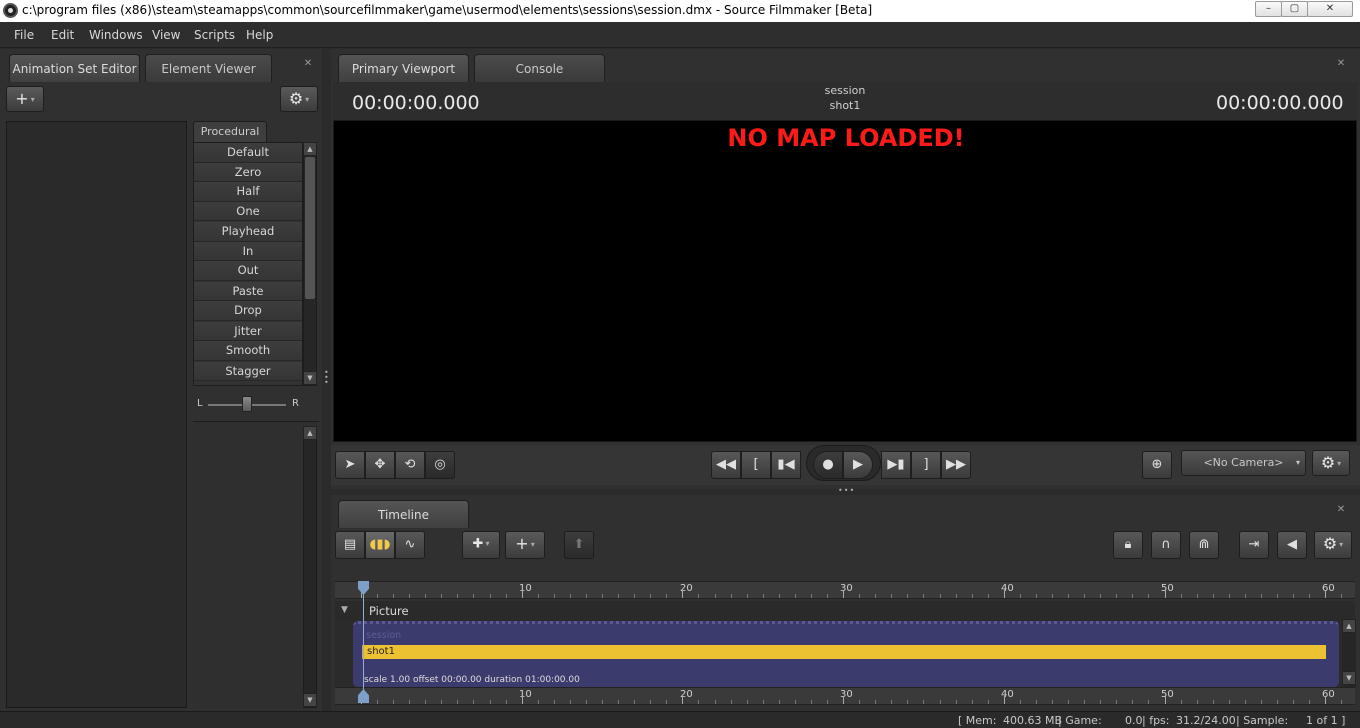 The image size is (1360, 728). I want to click on tab-console: Console, so click(539, 68).